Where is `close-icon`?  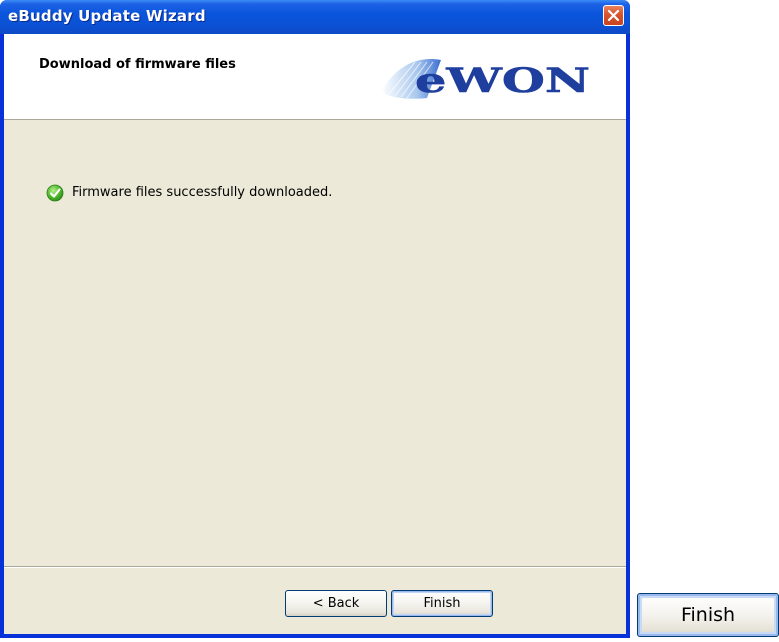 close-icon is located at coordinates (613, 15).